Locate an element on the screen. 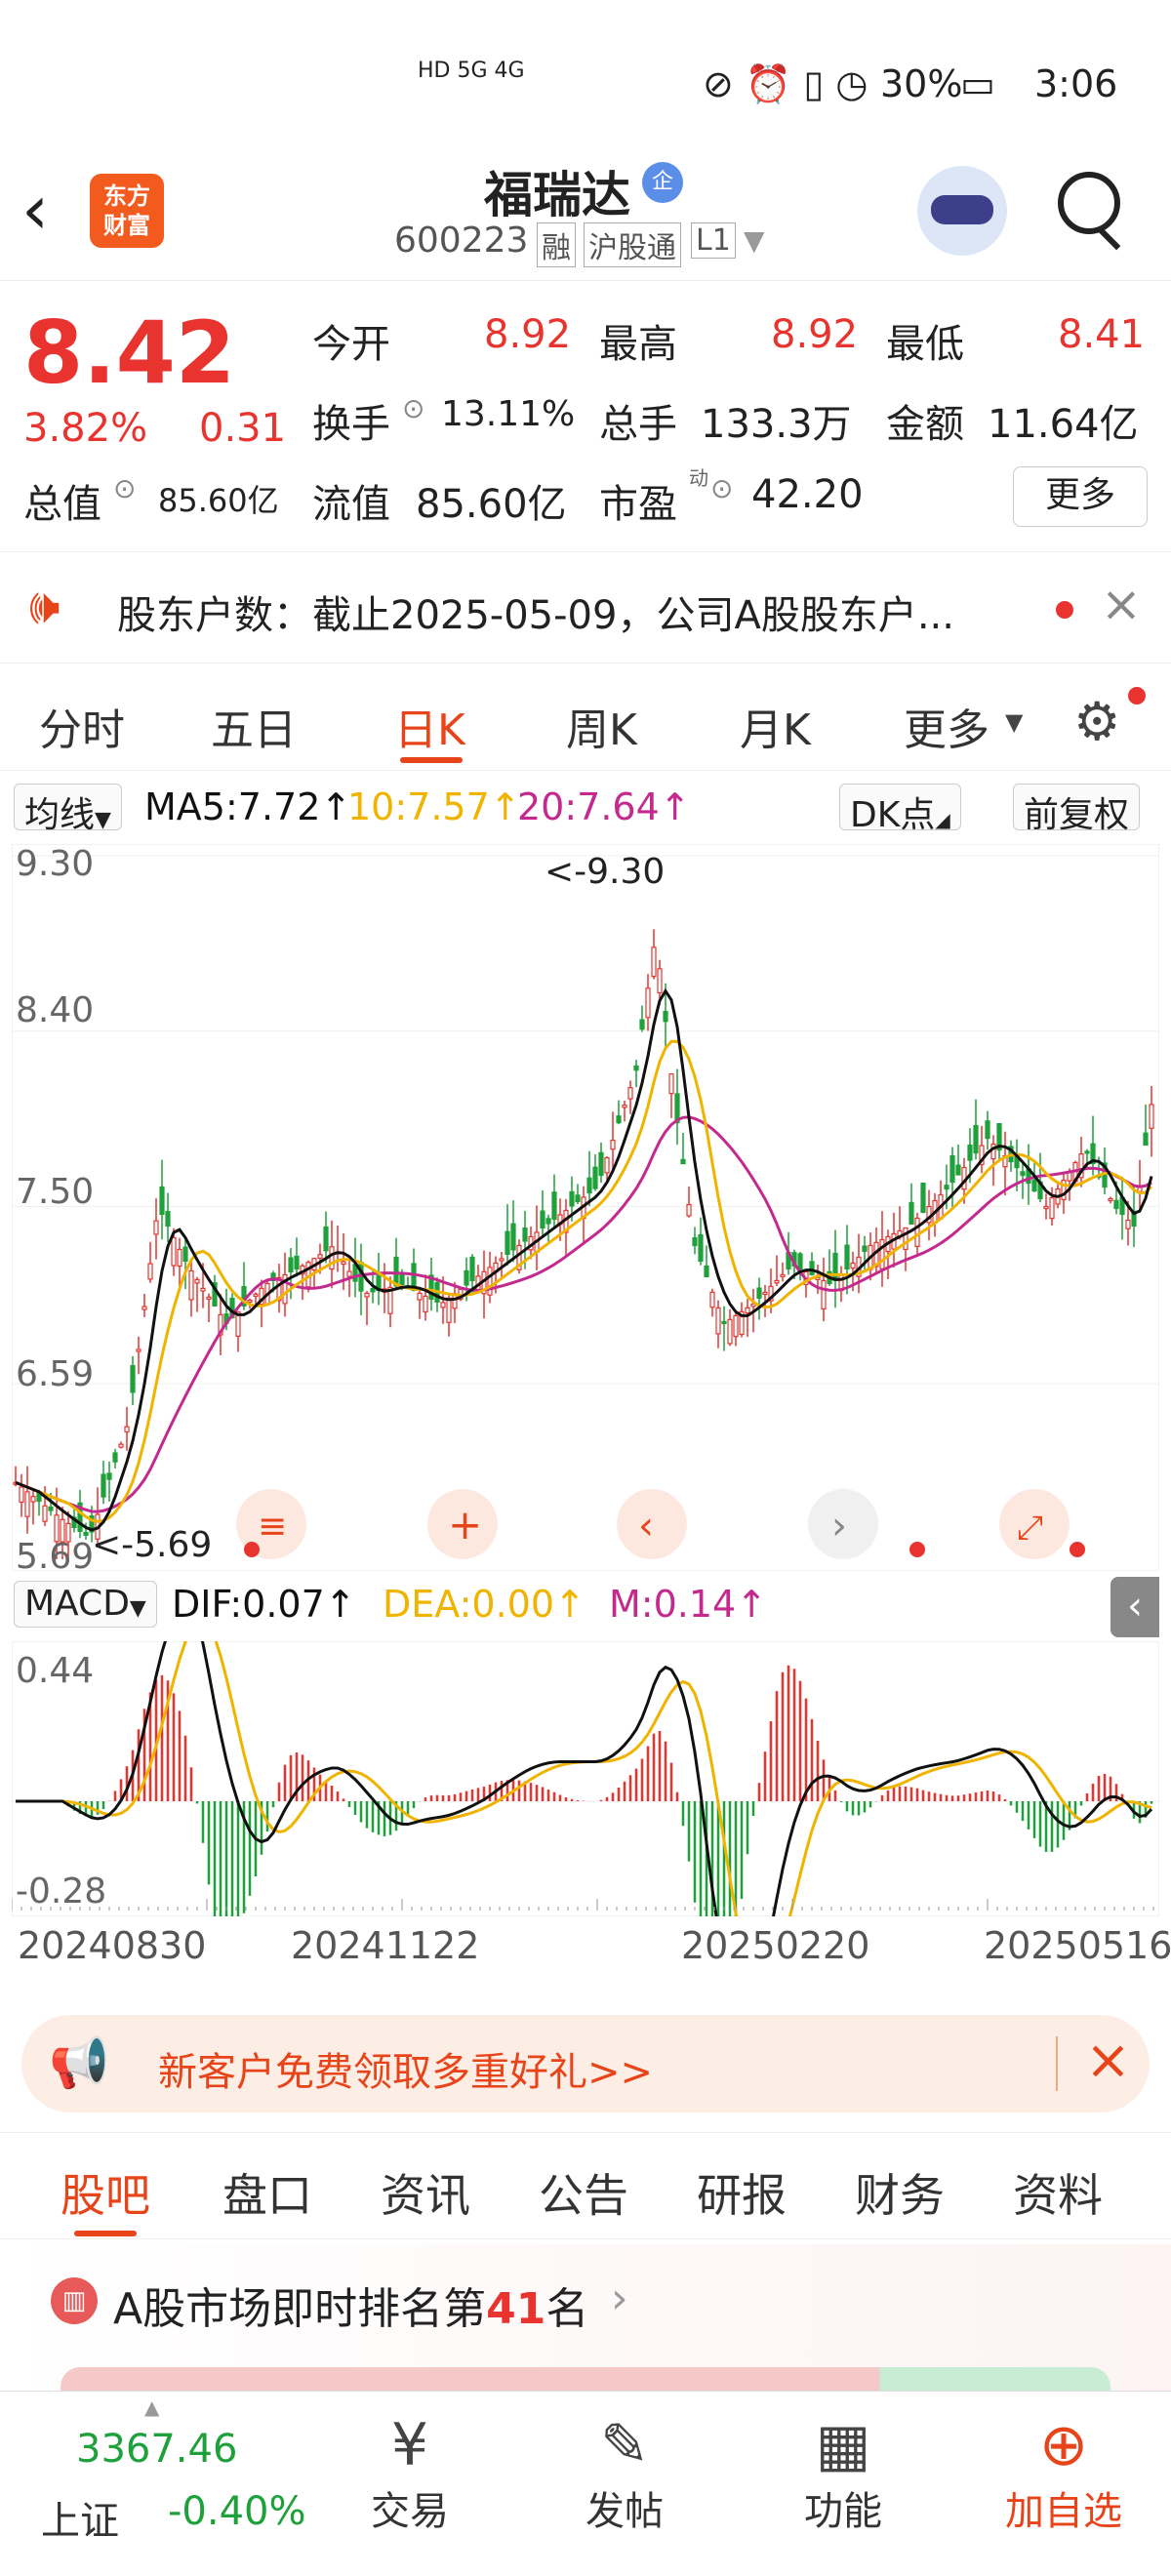 The image size is (1171, 2576). y-tick-4: 6.59 is located at coordinates (55, 1374).